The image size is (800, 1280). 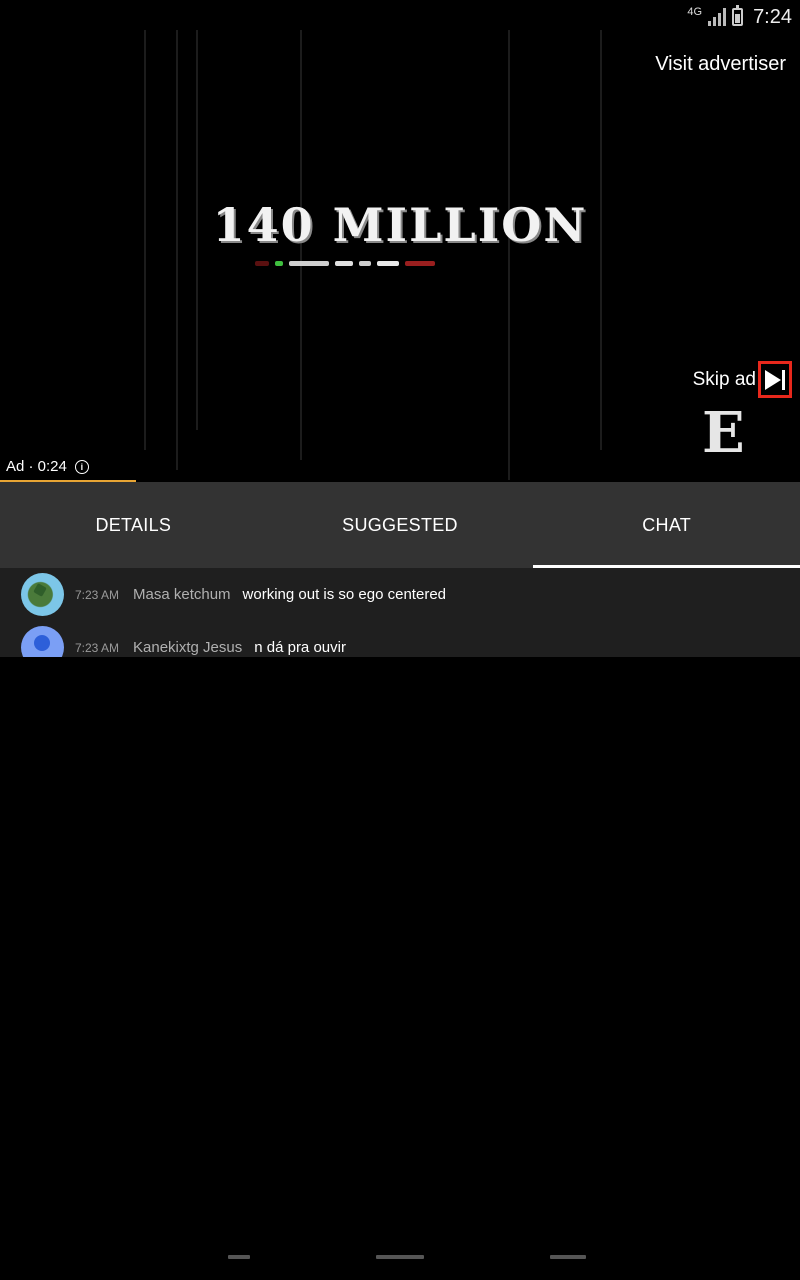 I want to click on home-nav-button, so click(x=400, y=1257).